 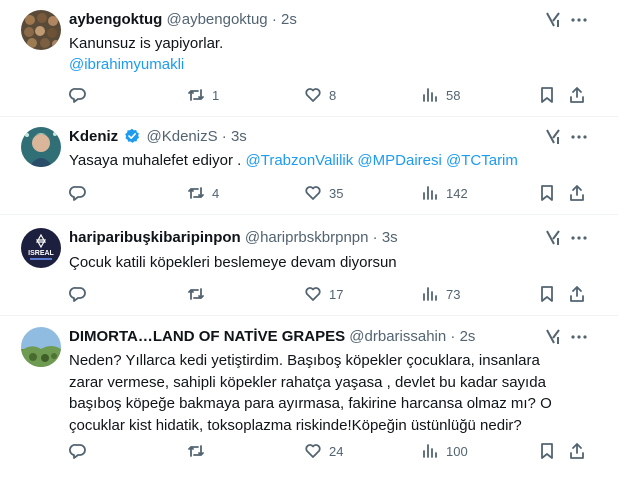 I want to click on mention-link: @TrabzonValilik, so click(x=299, y=160).